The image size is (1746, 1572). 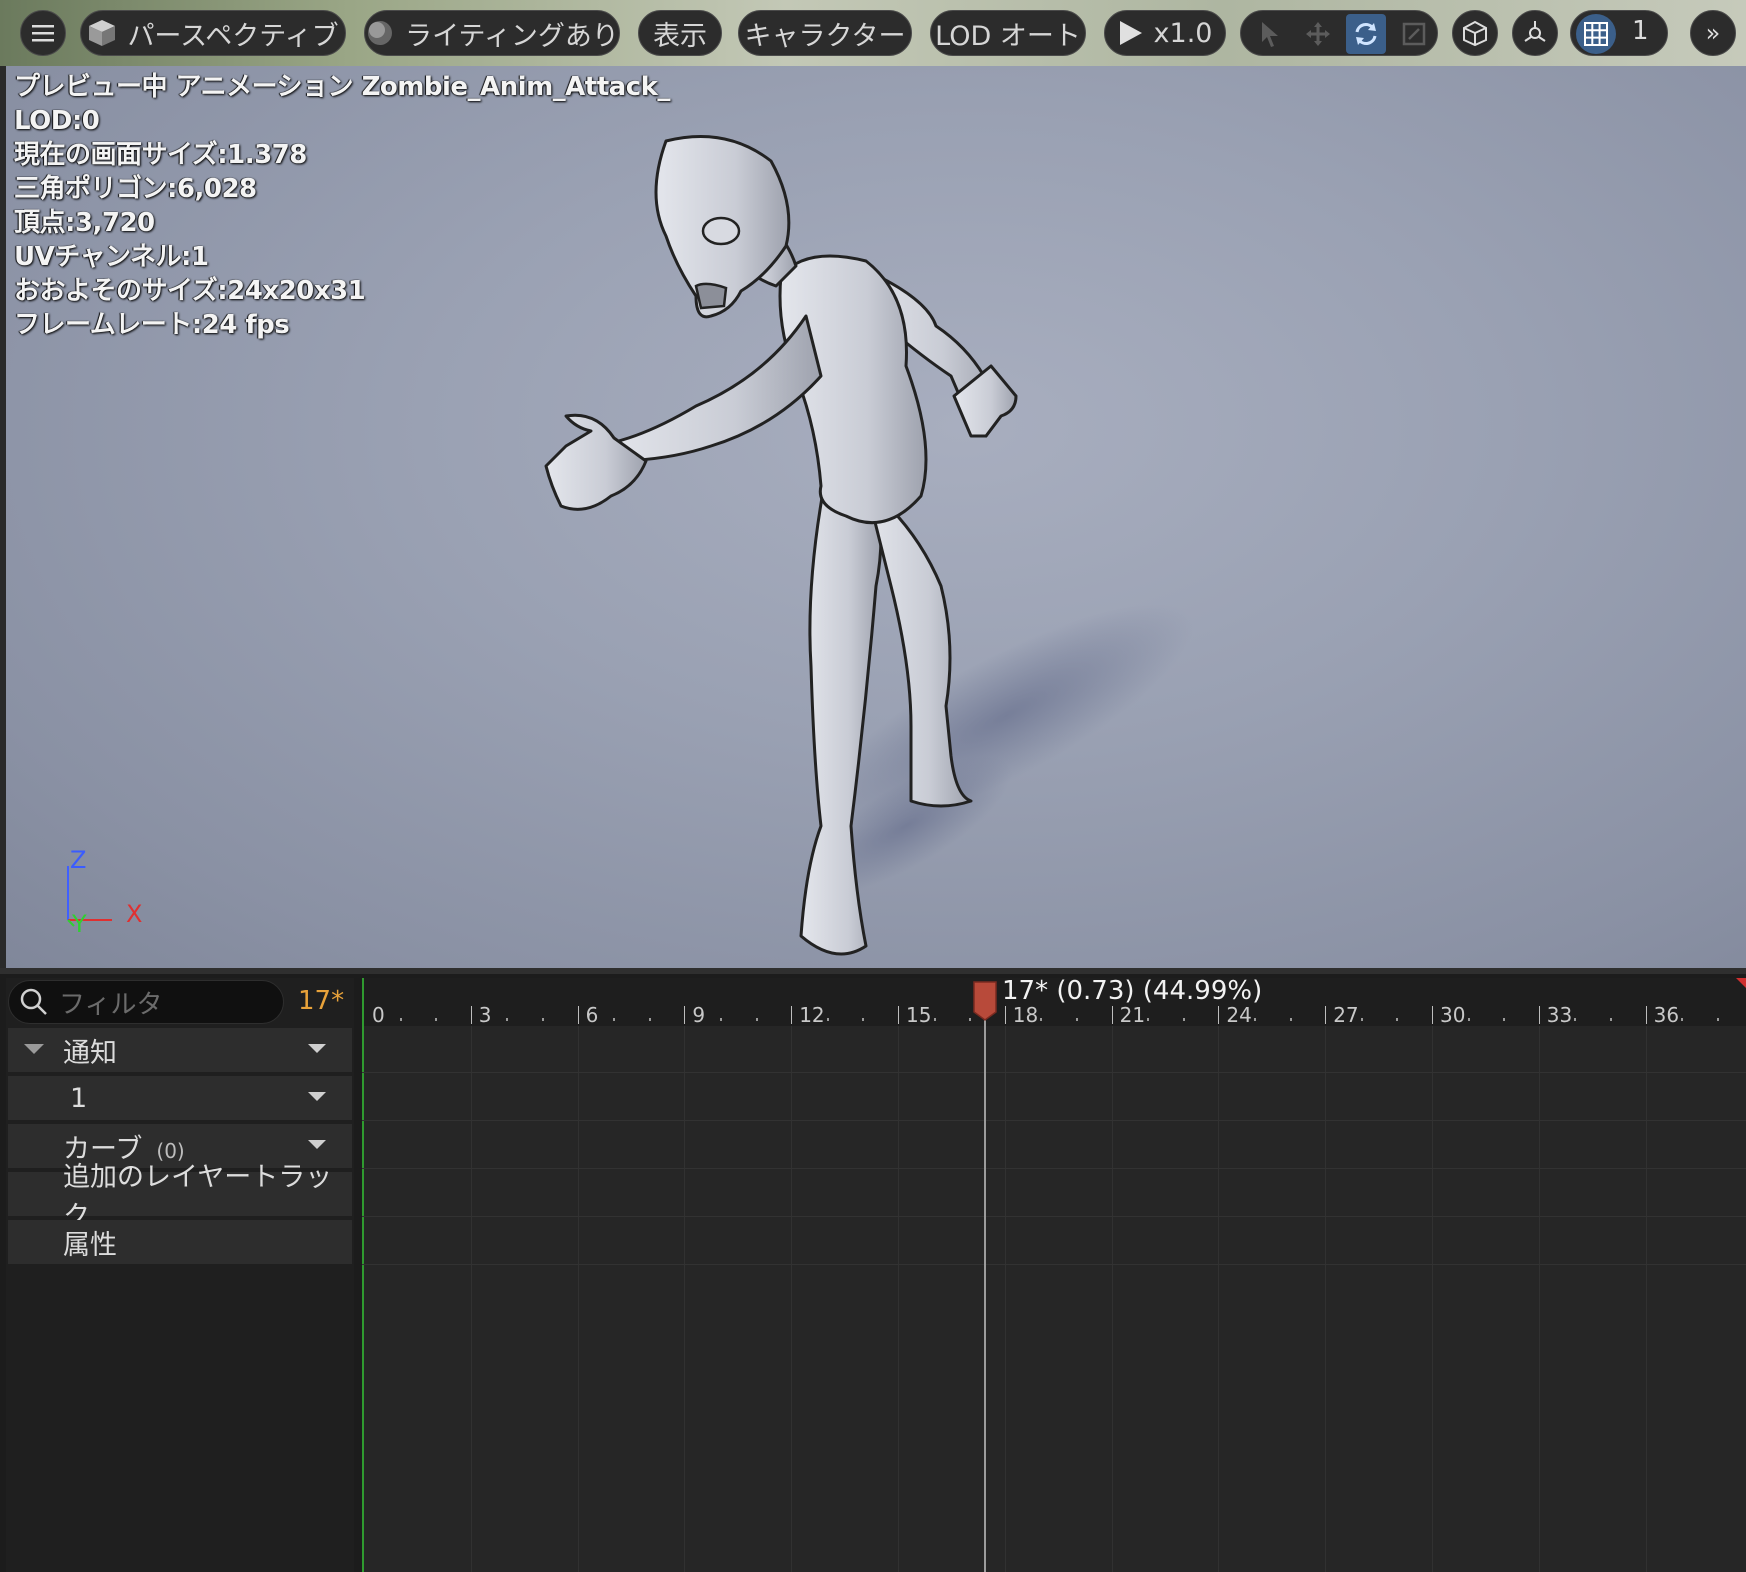 I want to click on notify-track-header: 通知, so click(x=180, y=1050).